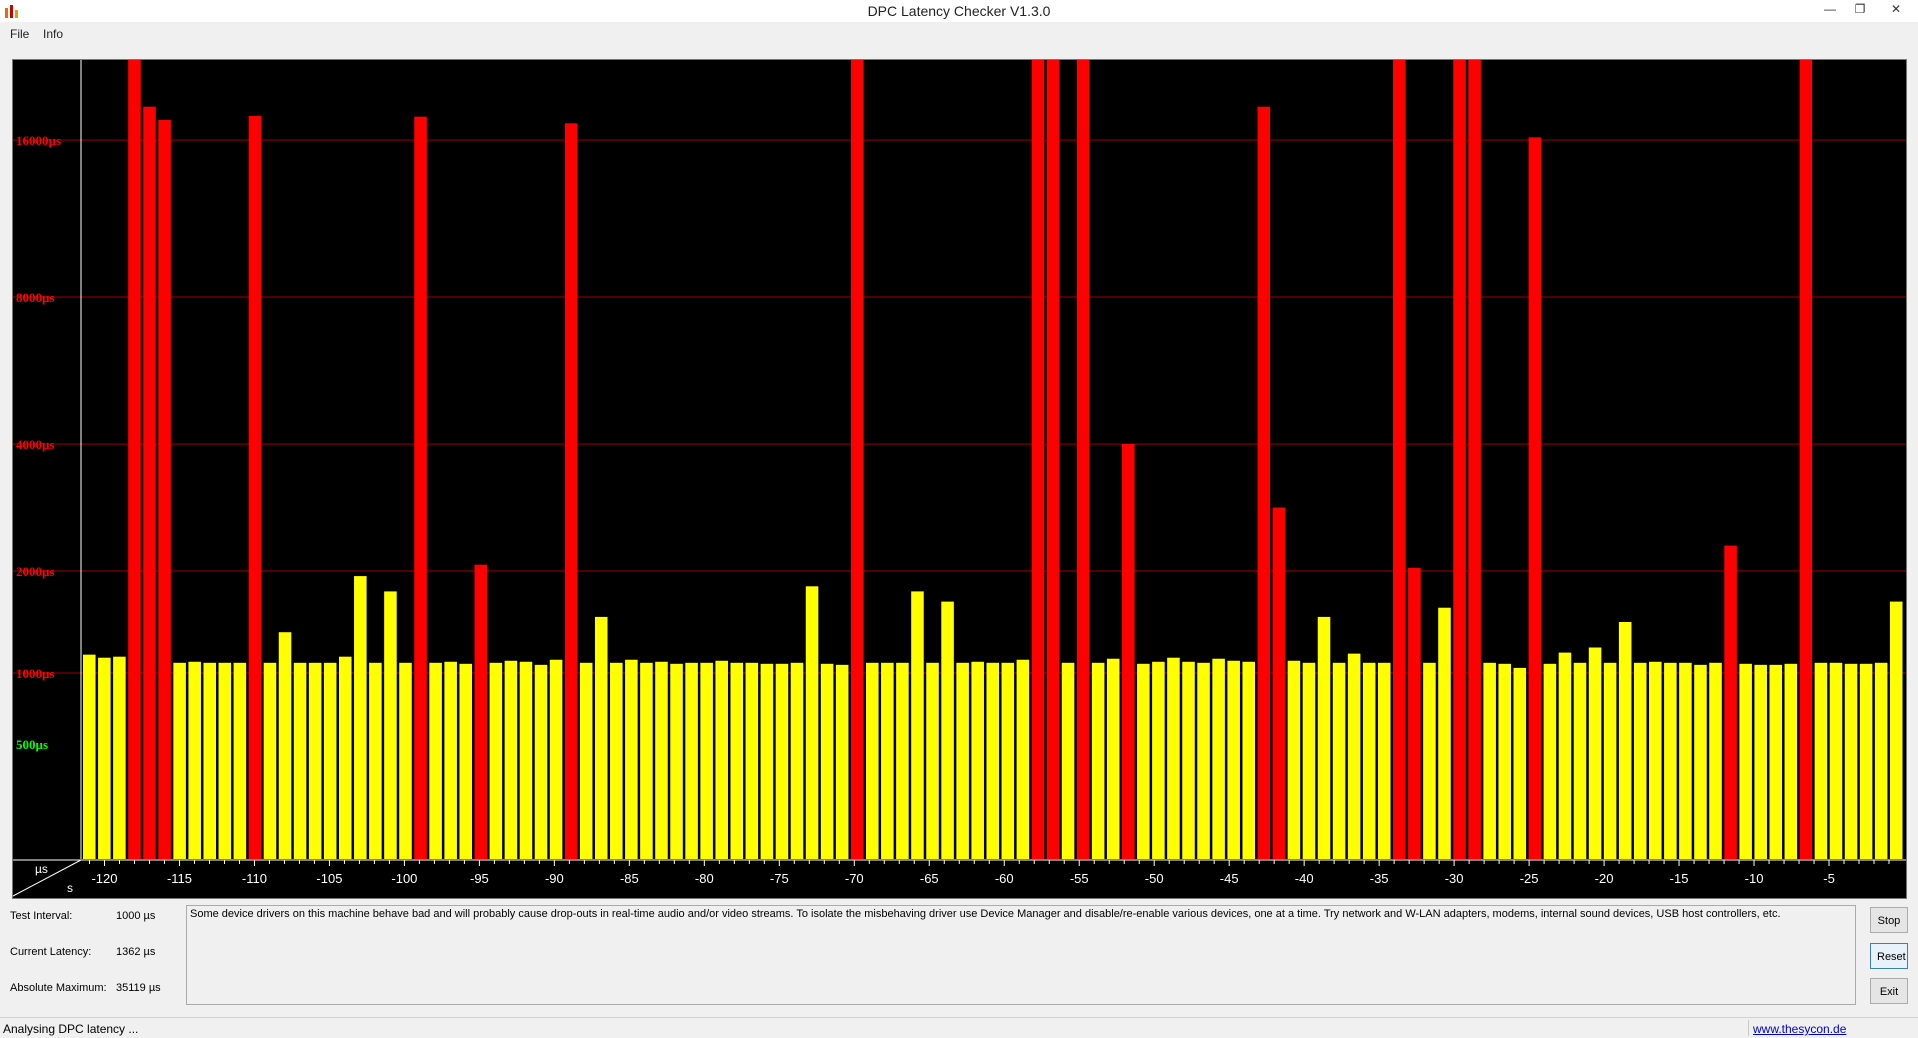 The height and width of the screenshot is (1038, 1918). Describe the element at coordinates (1679, 878) in the screenshot. I see `x-tick-label: -15` at that location.